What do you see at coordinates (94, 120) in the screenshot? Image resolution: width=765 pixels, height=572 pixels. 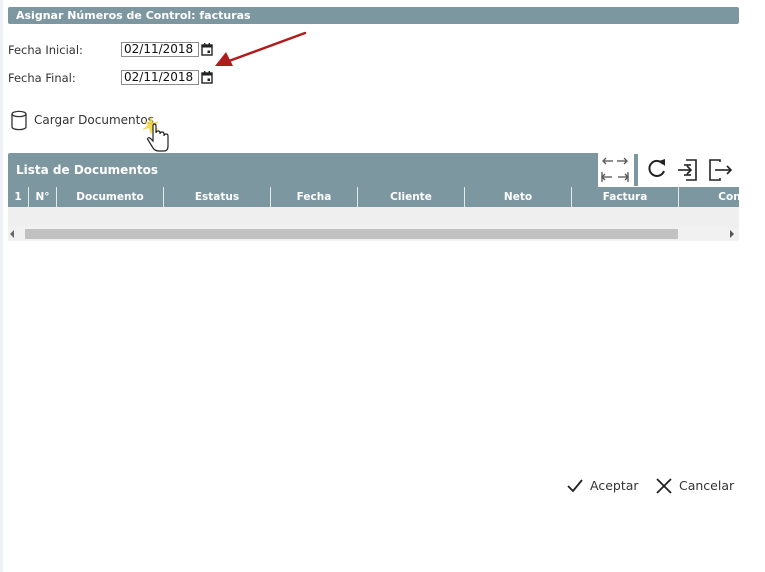 I see `load-documents-label: Cargar Documentos` at bounding box center [94, 120].